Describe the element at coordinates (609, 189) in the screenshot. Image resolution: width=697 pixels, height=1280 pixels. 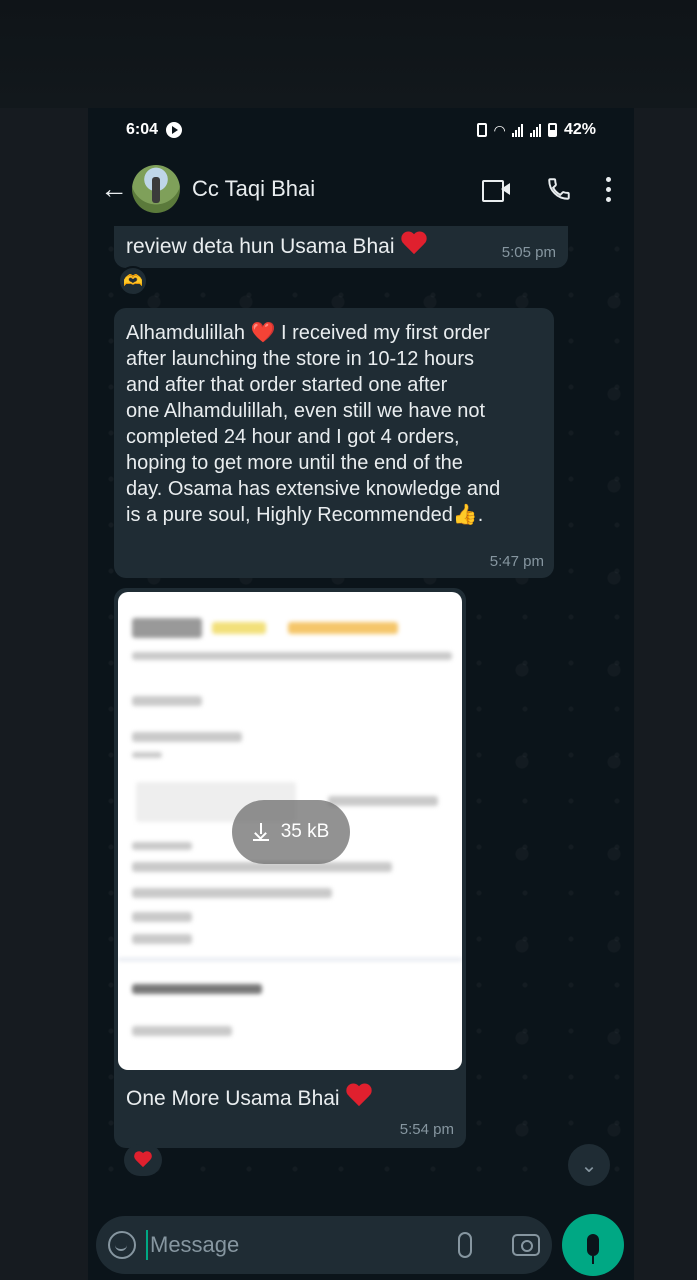
I see `more-options-icon` at that location.